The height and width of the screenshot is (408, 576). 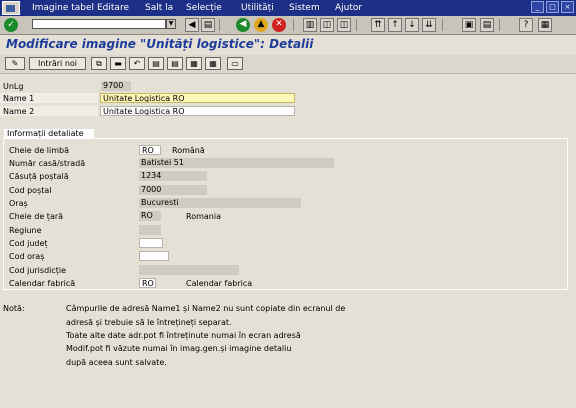 I want to click on factory-calendar-desc: Calendar fabrica, so click(x=219, y=283).